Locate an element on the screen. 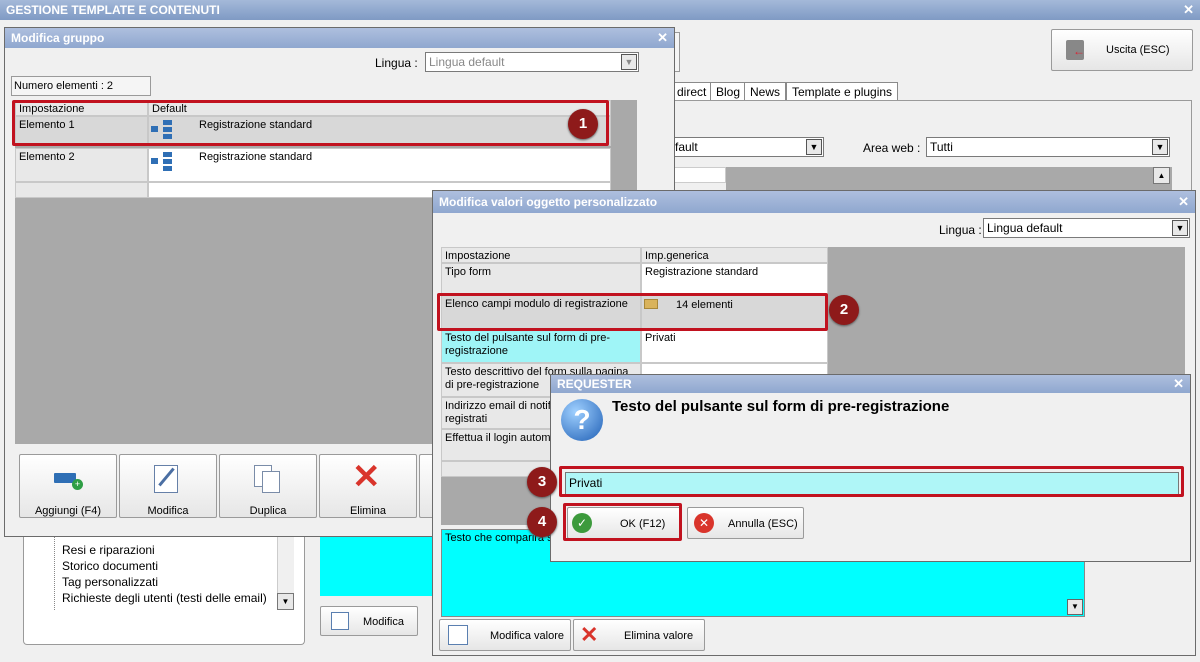 This screenshot has height=662, width=1200. main-title: GESTIONE TEMPLATE E CONTENUTI is located at coordinates (113, 10).